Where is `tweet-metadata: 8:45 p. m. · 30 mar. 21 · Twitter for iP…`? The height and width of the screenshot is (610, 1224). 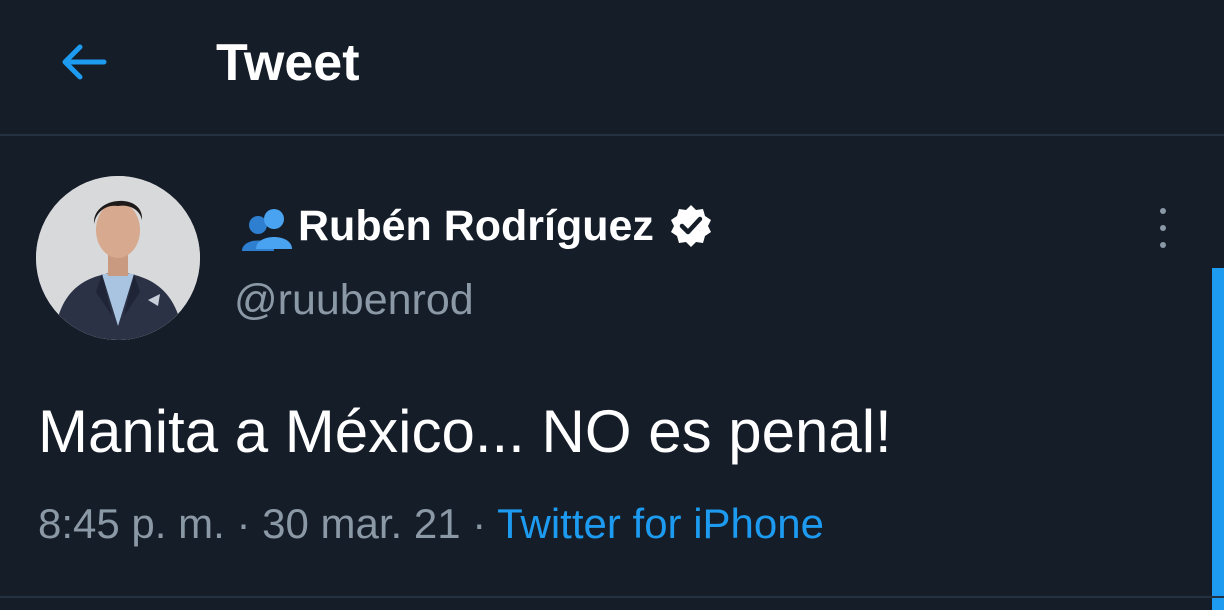 tweet-metadata: 8:45 p. m. · 30 mar. 21 · Twitter for iP… is located at coordinates (431, 524).